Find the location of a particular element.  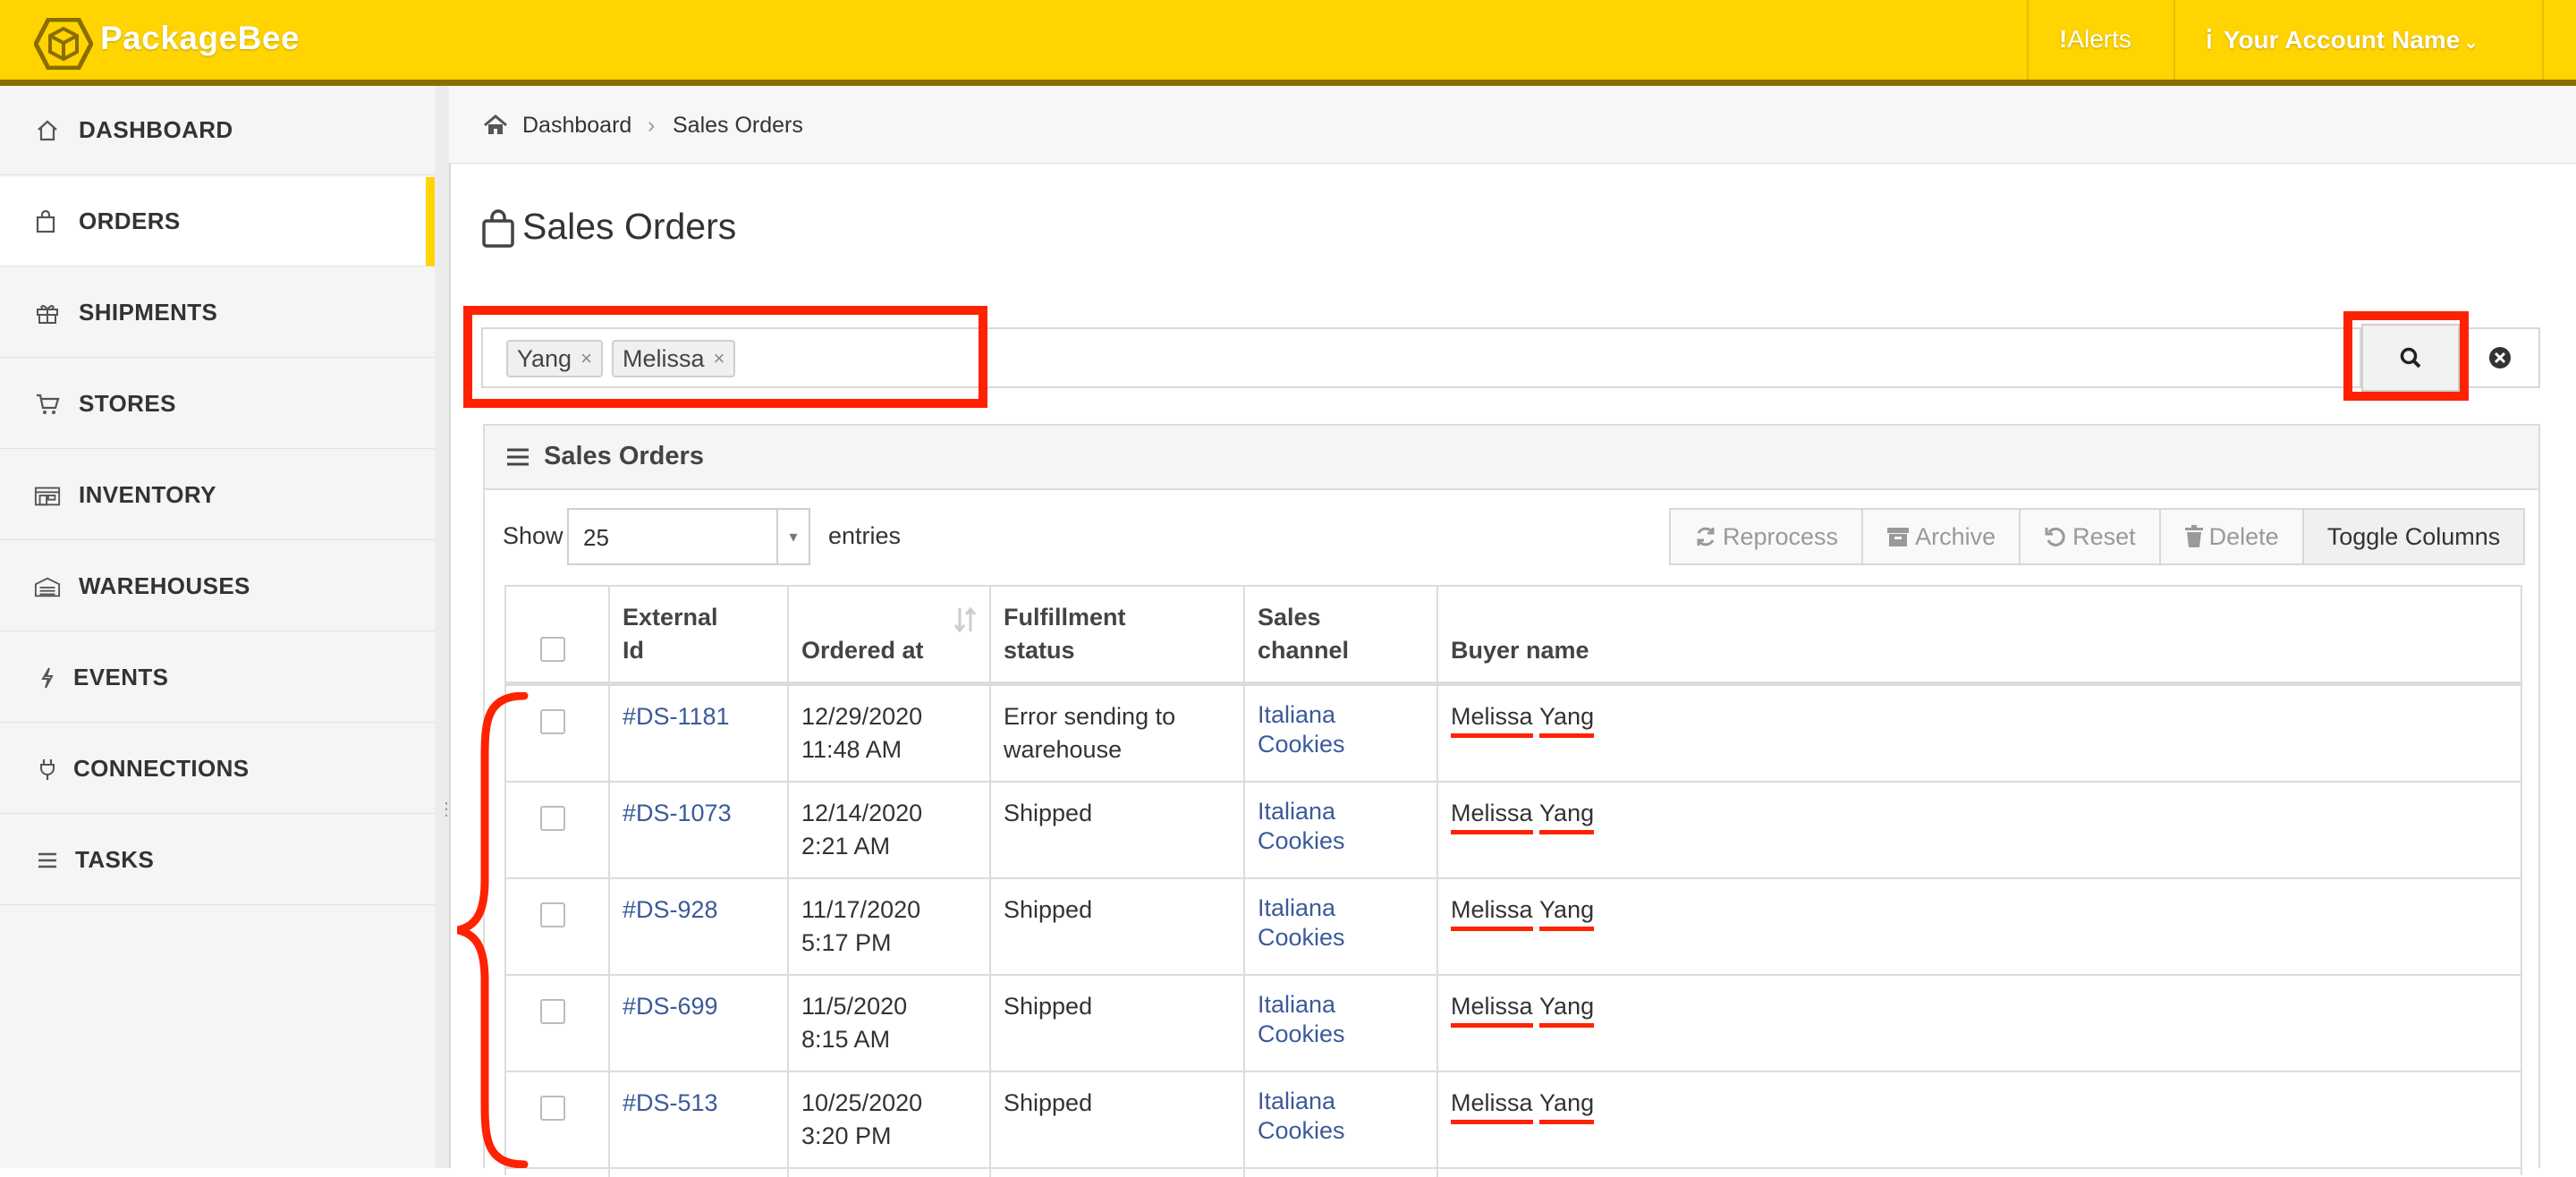

drag-handle-icon: ⋮ is located at coordinates (446, 815).